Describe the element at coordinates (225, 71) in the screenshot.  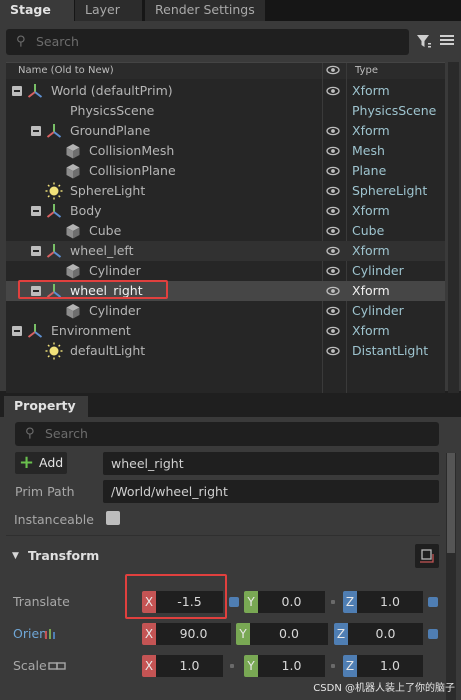
I see `tree-column-header: Name (Old to New) Type` at that location.